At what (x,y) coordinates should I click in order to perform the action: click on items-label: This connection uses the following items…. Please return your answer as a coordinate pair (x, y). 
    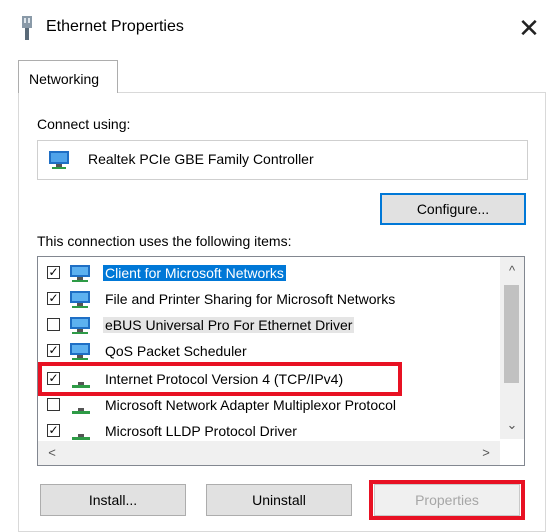
    Looking at the image, I should click on (164, 241).